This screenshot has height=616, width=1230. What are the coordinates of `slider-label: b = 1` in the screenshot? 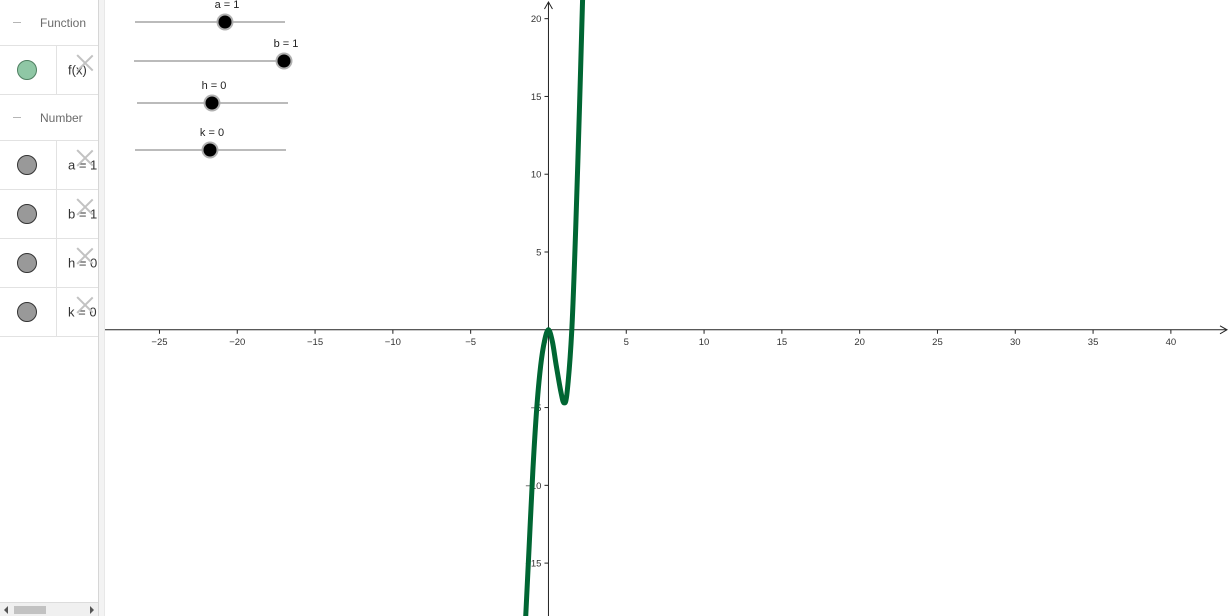 It's located at (286, 44).